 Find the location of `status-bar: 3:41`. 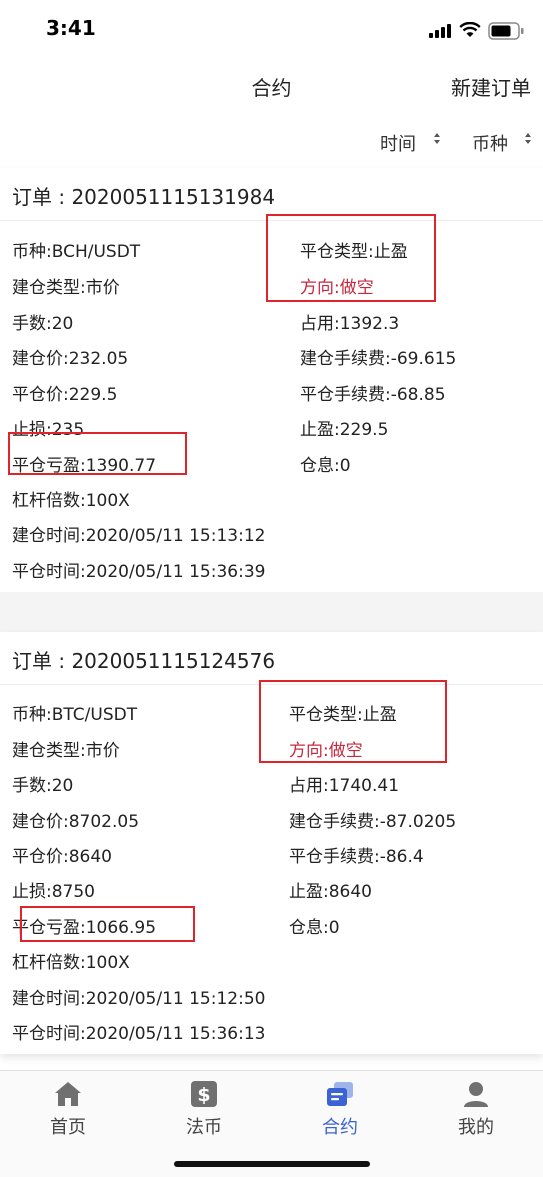

status-bar: 3:41 is located at coordinates (271, 30).